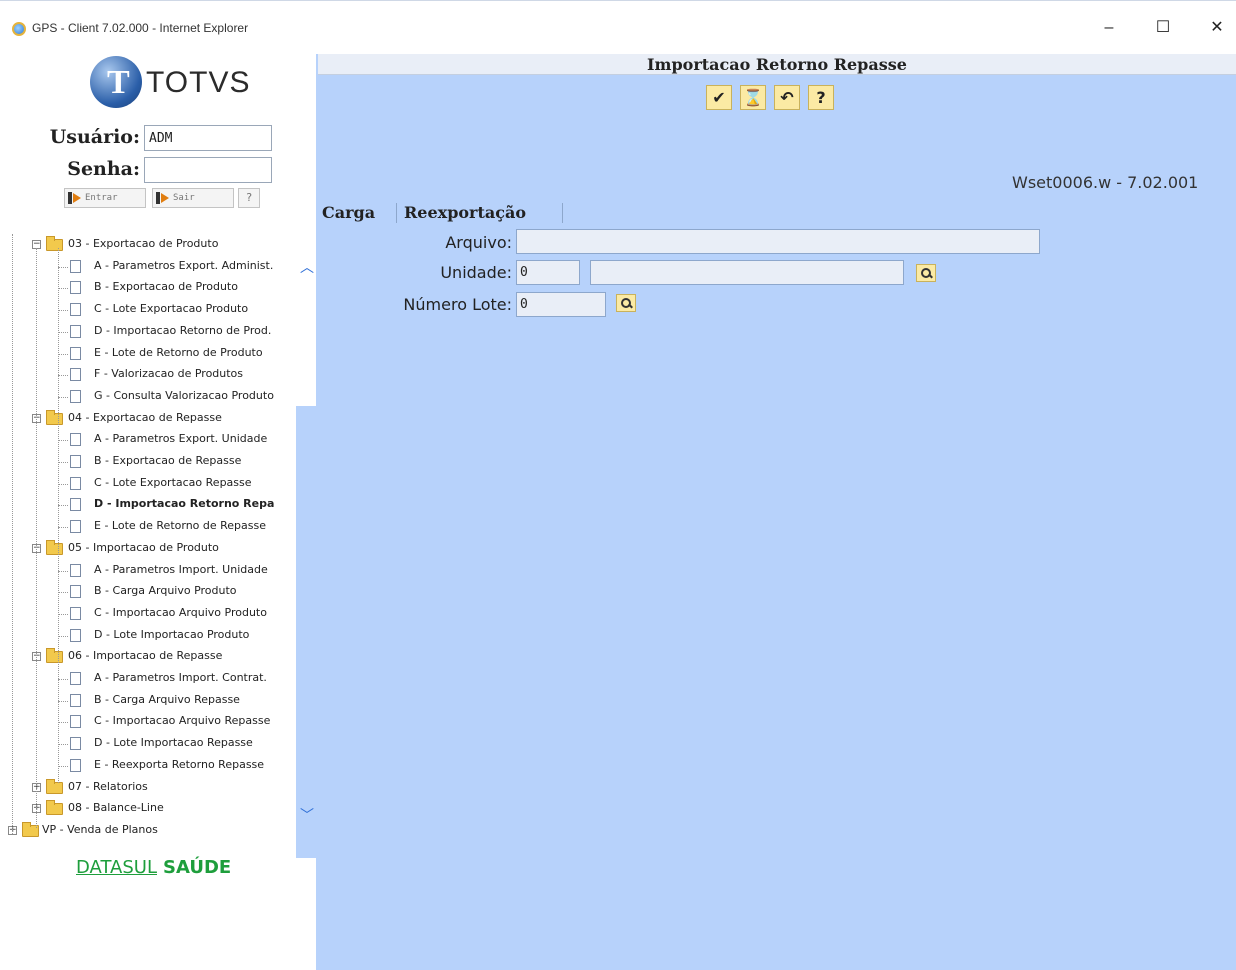 This screenshot has height=970, width=1236. What do you see at coordinates (307, 816) in the screenshot?
I see `scroll-down-icon: ﹀` at bounding box center [307, 816].